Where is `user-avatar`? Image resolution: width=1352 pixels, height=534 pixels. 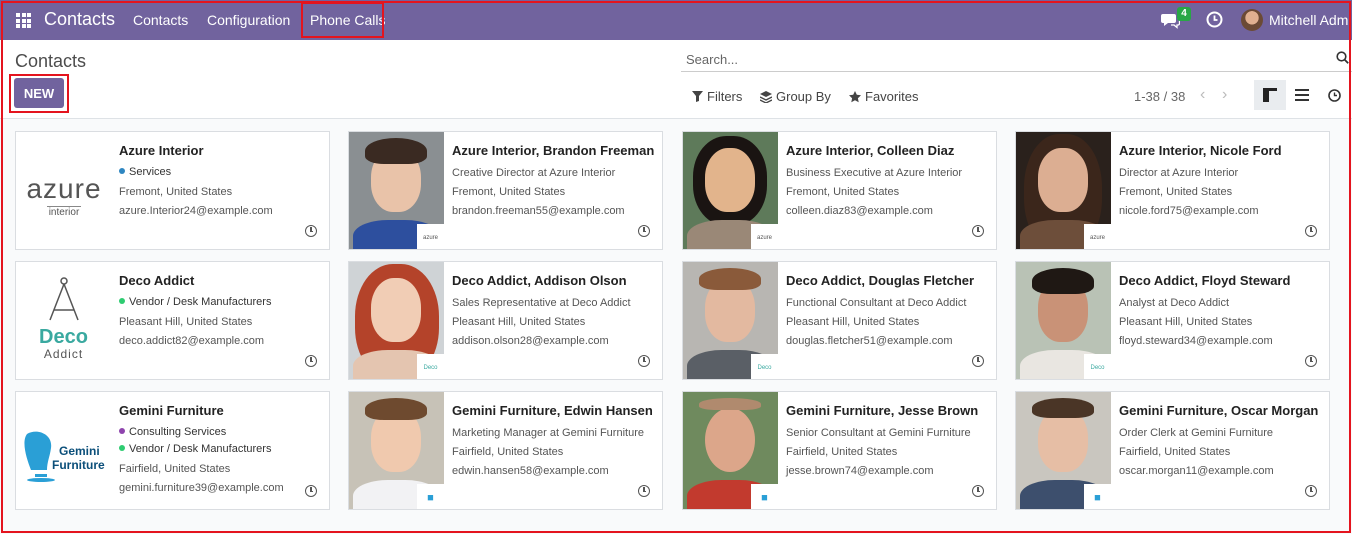 user-avatar is located at coordinates (1252, 20).